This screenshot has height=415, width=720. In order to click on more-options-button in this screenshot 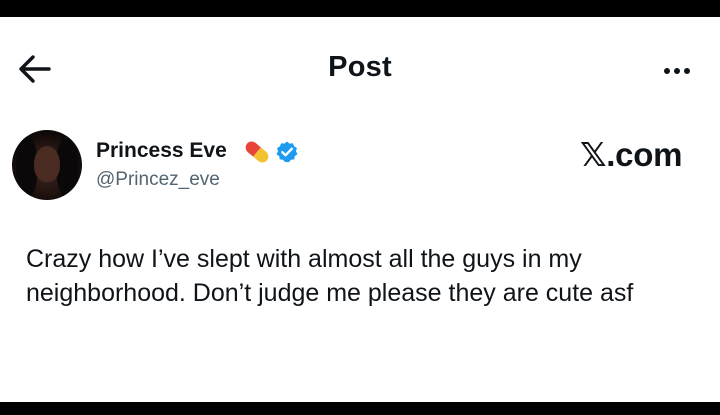, I will do `click(684, 69)`.